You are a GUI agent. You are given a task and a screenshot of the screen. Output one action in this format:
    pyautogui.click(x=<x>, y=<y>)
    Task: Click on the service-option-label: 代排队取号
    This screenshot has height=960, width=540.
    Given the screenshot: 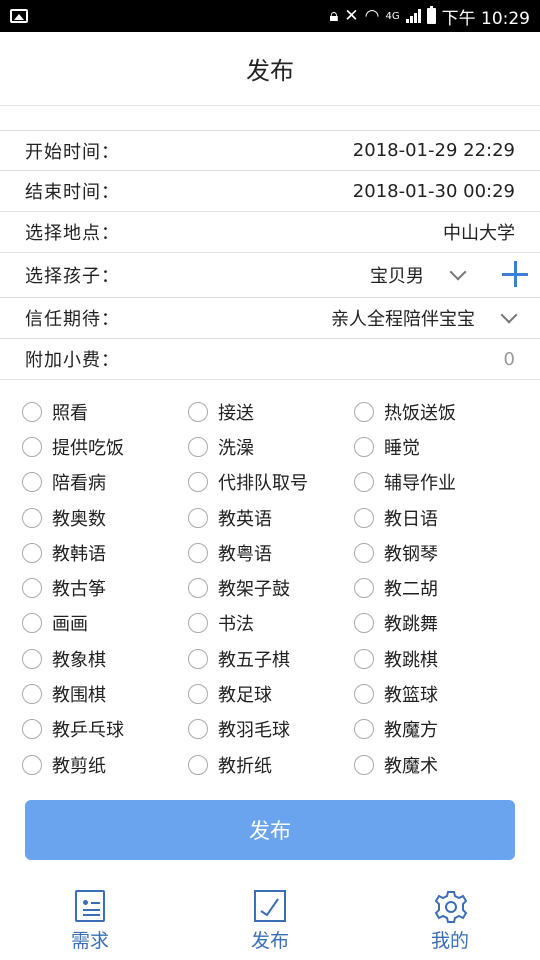 What is the action you would take?
    pyautogui.click(x=263, y=484)
    